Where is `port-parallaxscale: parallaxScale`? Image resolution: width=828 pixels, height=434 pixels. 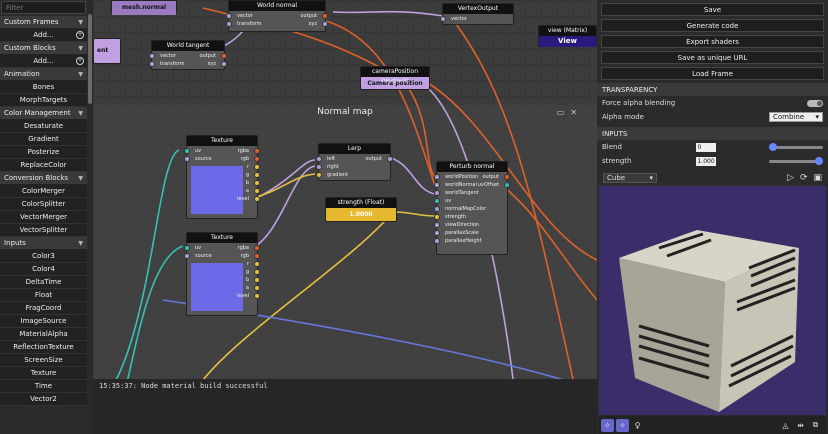 port-parallaxscale: parallaxScale is located at coordinates (470, 233).